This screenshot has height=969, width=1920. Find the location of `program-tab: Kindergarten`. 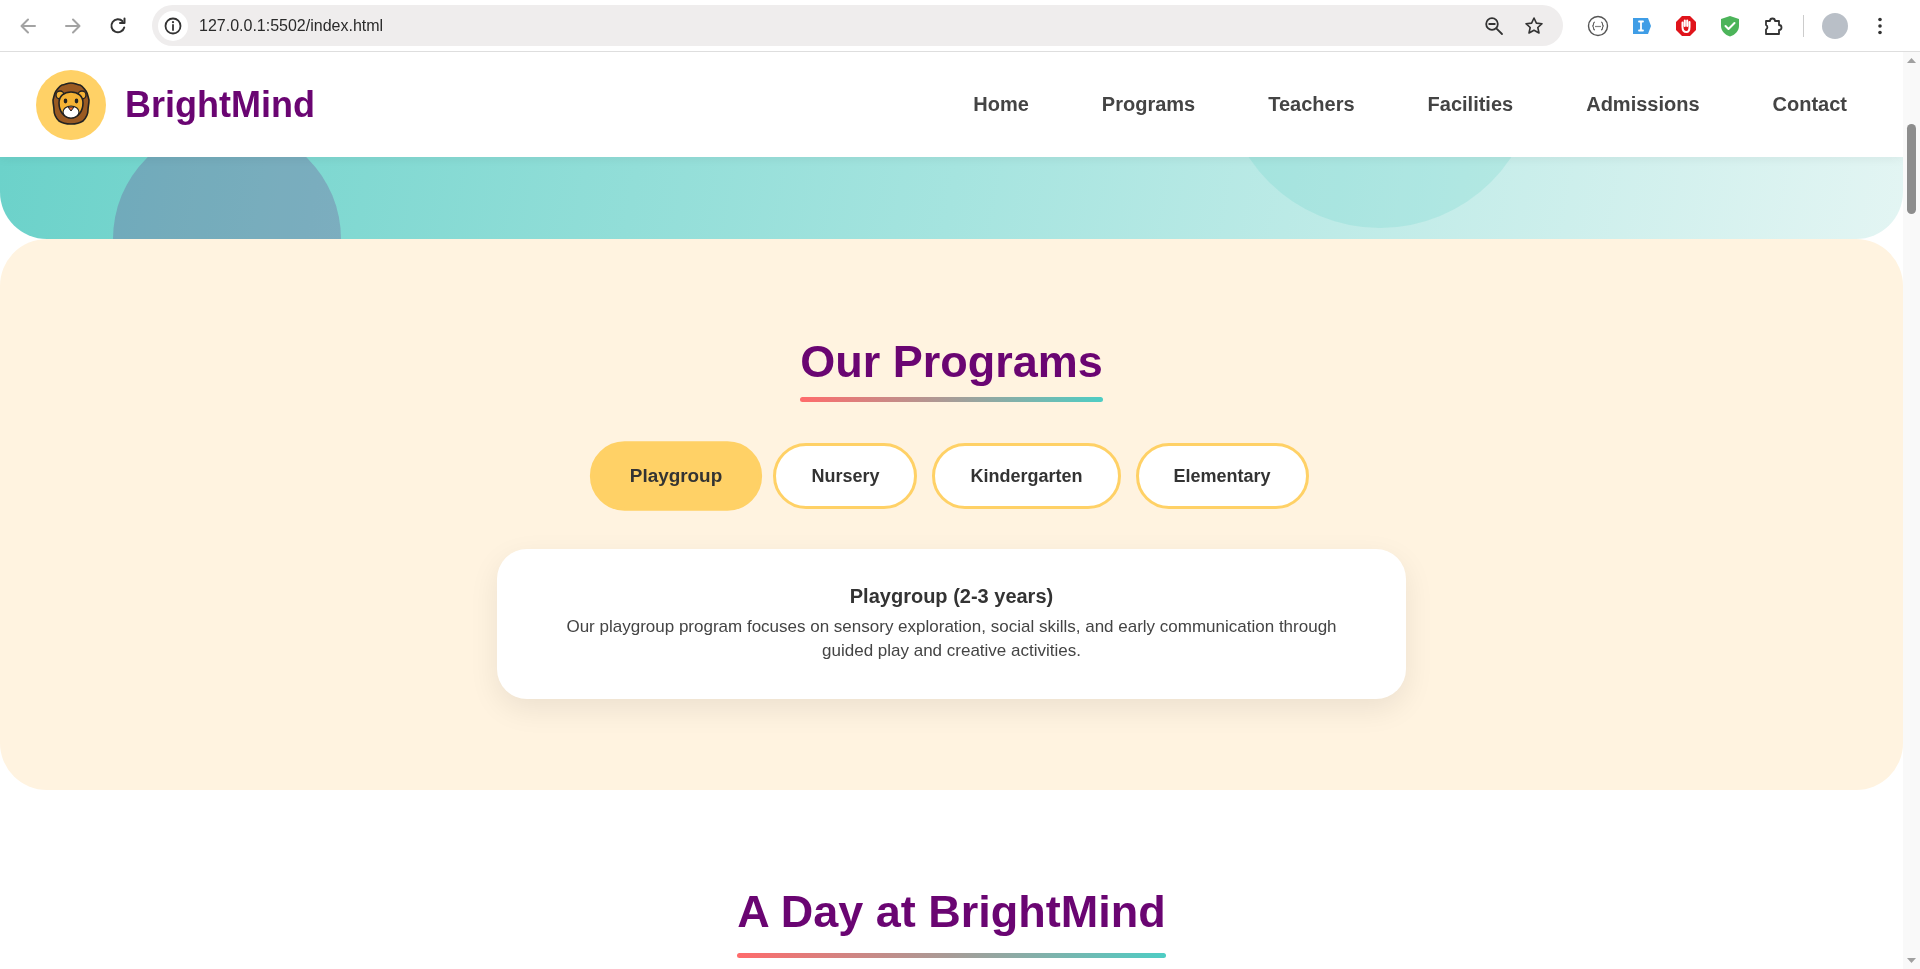

program-tab: Kindergarten is located at coordinates (1026, 476).